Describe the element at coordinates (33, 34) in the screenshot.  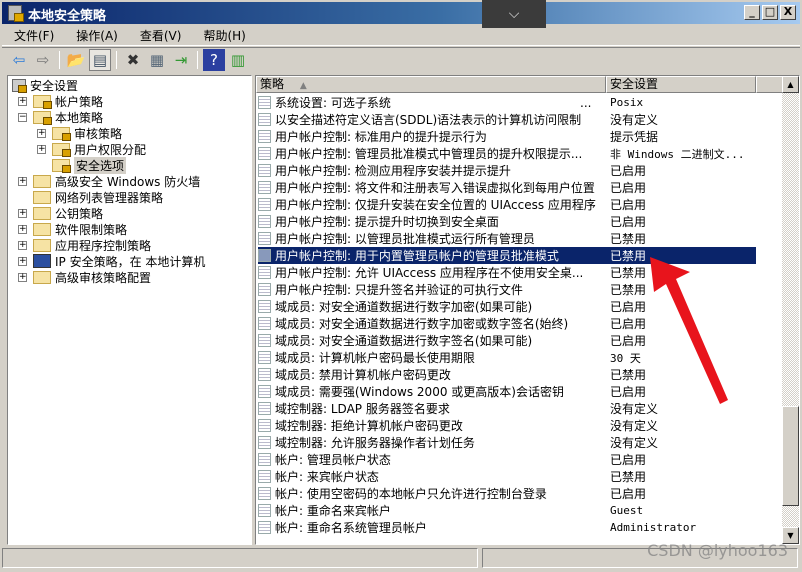
I see `menu-0: 文件(F)` at that location.